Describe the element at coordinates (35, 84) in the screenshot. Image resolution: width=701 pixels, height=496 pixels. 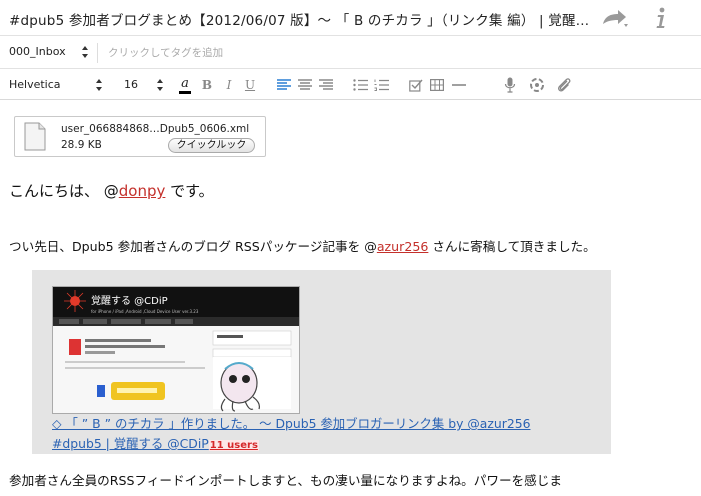
I see `font-family-select: Helvetica` at that location.